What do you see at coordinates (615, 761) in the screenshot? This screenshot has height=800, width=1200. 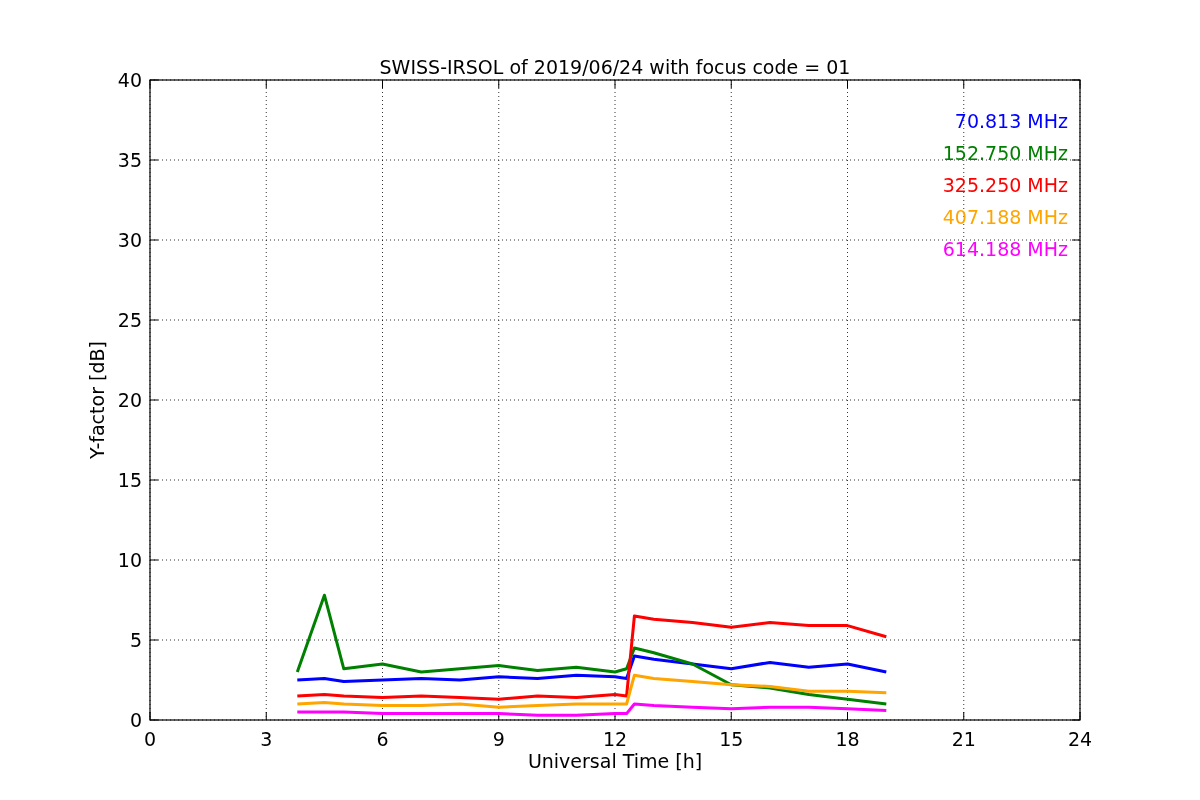 I see `x-axis-title: Universal Time [h]` at bounding box center [615, 761].